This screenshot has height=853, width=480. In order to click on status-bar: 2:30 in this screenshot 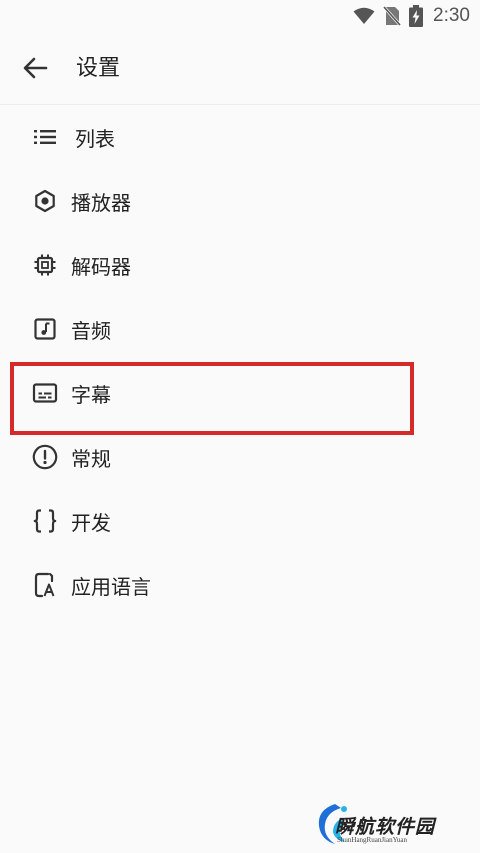, I will do `click(240, 17)`.